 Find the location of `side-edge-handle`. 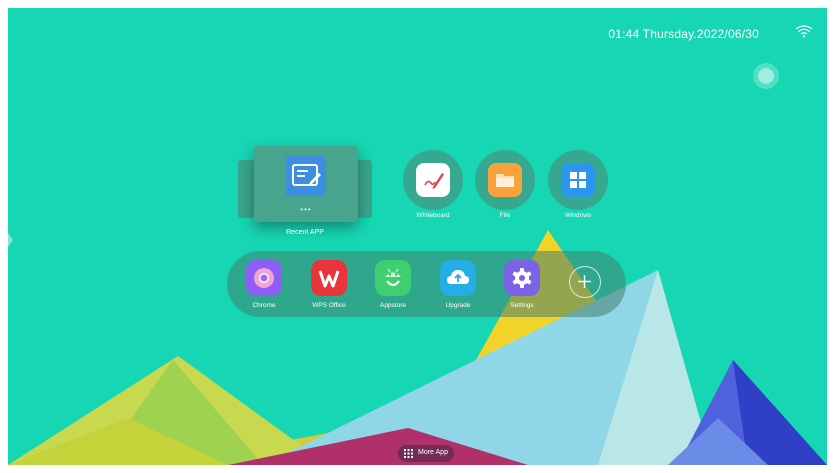

side-edge-handle is located at coordinates (11, 240).